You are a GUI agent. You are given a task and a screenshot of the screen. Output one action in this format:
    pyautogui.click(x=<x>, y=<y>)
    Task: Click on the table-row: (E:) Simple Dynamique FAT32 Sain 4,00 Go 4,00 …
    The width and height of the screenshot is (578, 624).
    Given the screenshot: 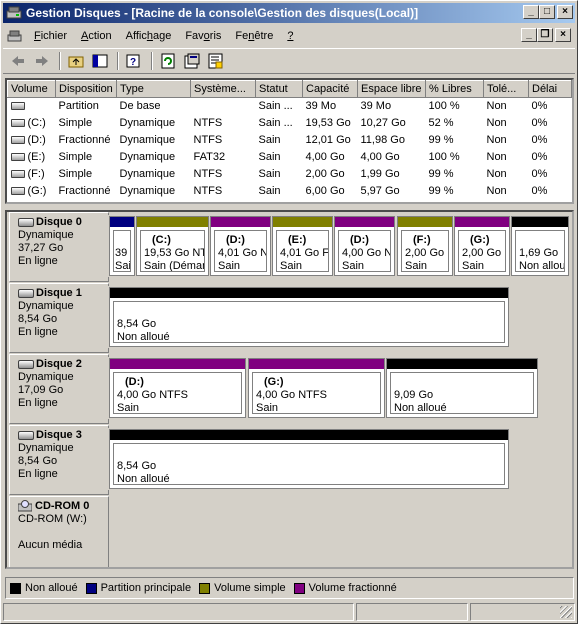 What is the action you would take?
    pyautogui.click(x=290, y=157)
    